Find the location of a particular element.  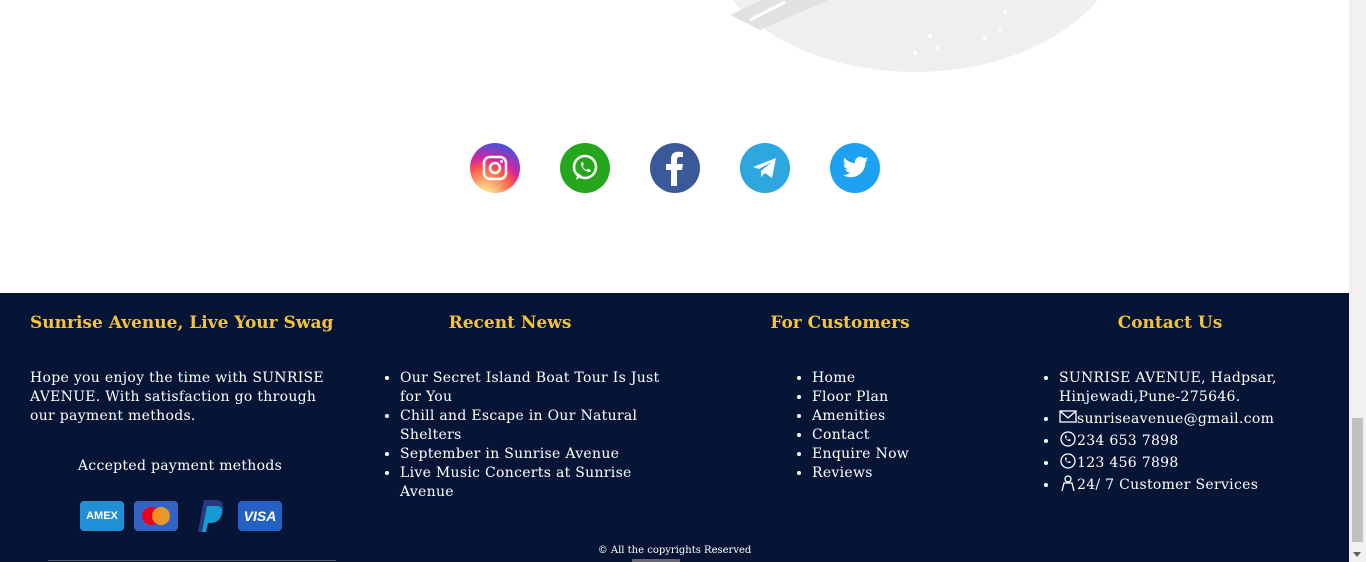

contact-phone-2: 123 456 7898 is located at coordinates (1128, 463).